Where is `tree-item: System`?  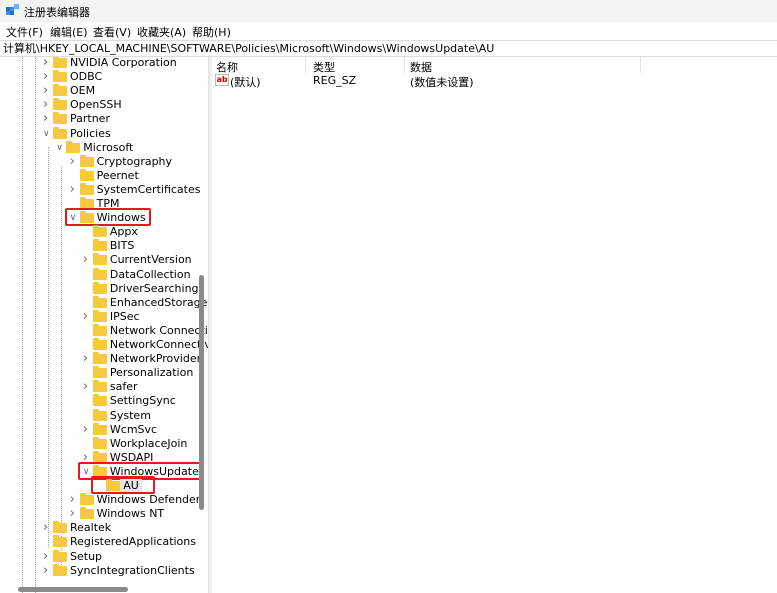 tree-item: System is located at coordinates (100, 415).